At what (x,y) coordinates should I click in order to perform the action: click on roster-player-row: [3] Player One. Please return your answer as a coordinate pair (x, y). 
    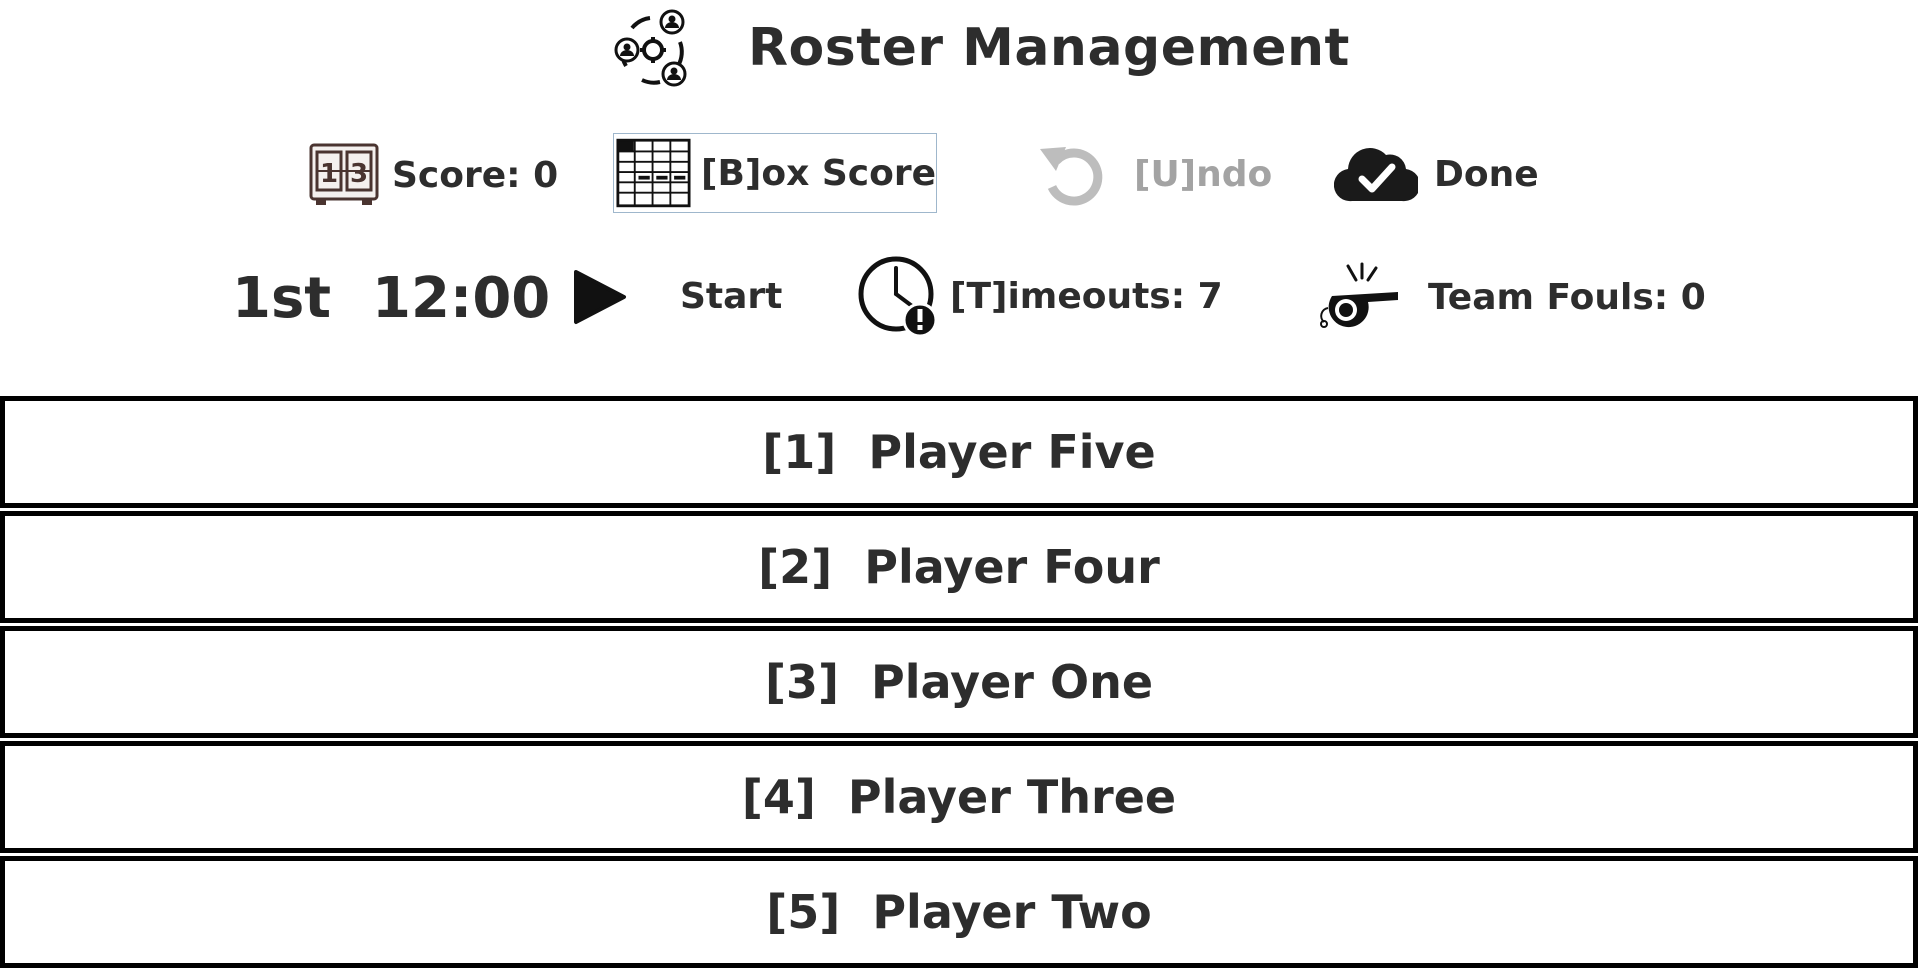
    Looking at the image, I should click on (959, 682).